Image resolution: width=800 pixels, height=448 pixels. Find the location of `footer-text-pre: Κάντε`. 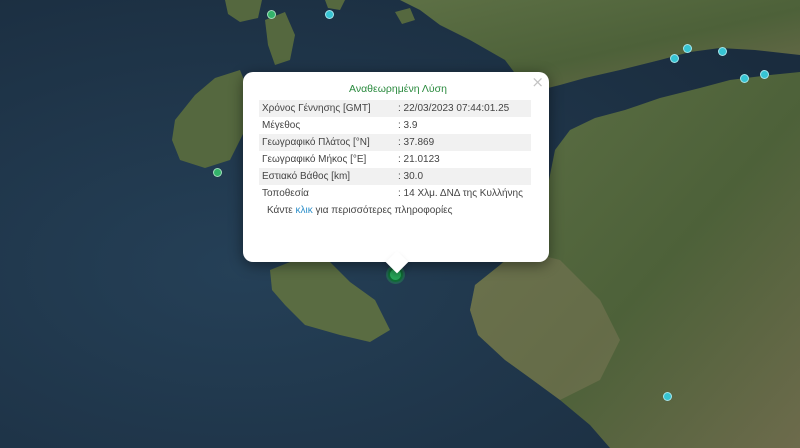

footer-text-pre: Κάντε is located at coordinates (281, 210).